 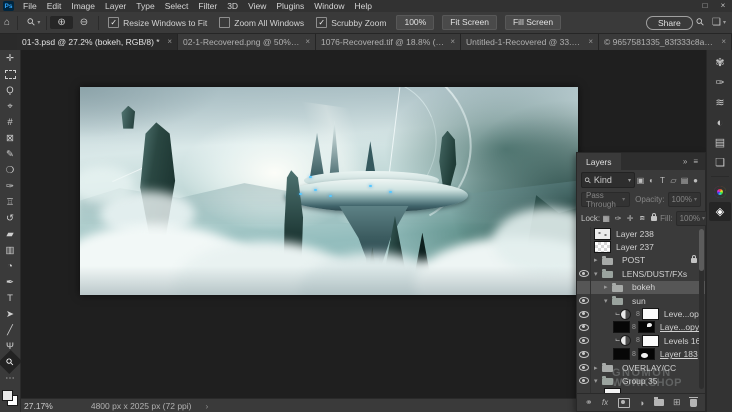 I want to click on layer-name: POST, so click(x=656, y=260).